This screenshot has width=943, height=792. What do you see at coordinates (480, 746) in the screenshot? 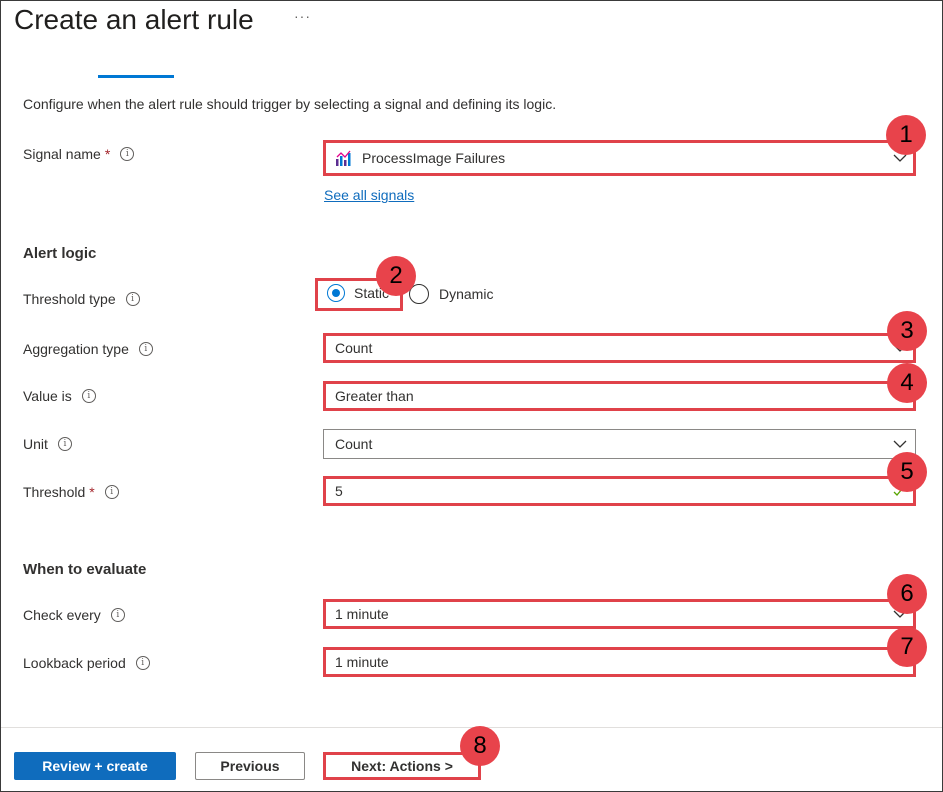
I see `callout-badge: 8` at bounding box center [480, 746].